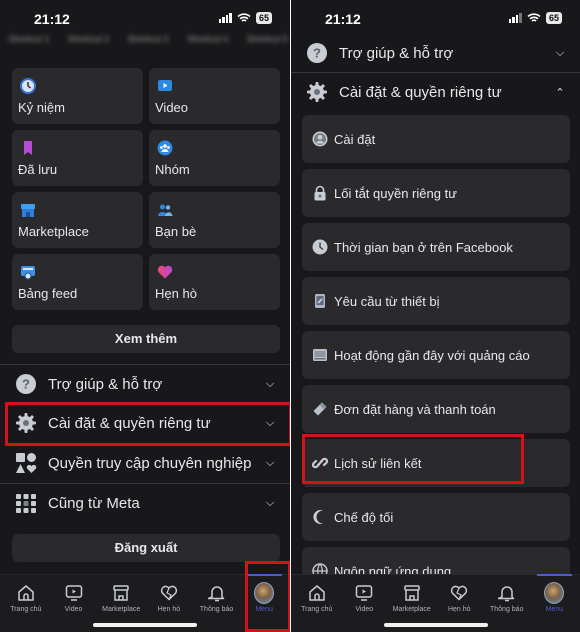  What do you see at coordinates (208, 39) in the screenshot?
I see `shortcut-item: Shortcut 4` at bounding box center [208, 39].